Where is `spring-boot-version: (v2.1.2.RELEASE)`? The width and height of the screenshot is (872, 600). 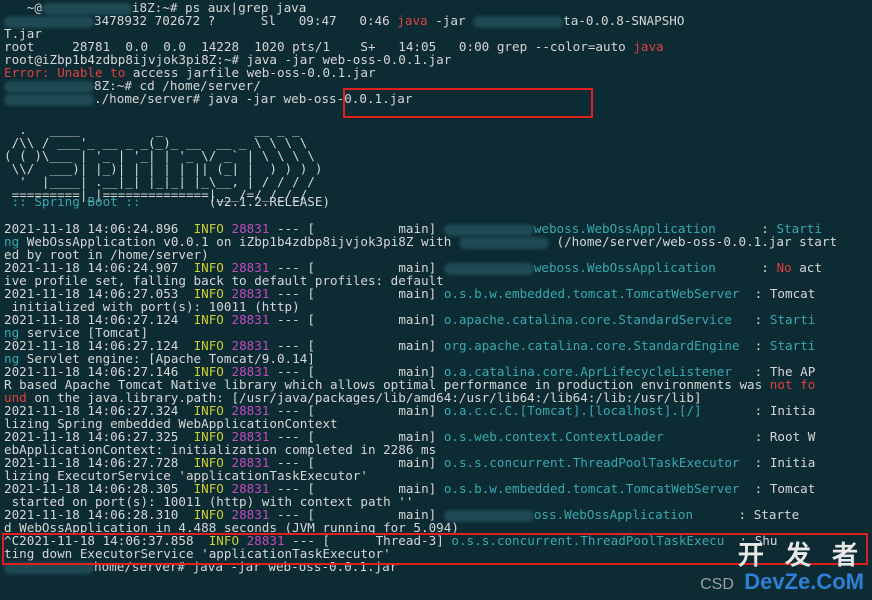 spring-boot-version: (v2.1.2.RELEASE) is located at coordinates (239, 201).